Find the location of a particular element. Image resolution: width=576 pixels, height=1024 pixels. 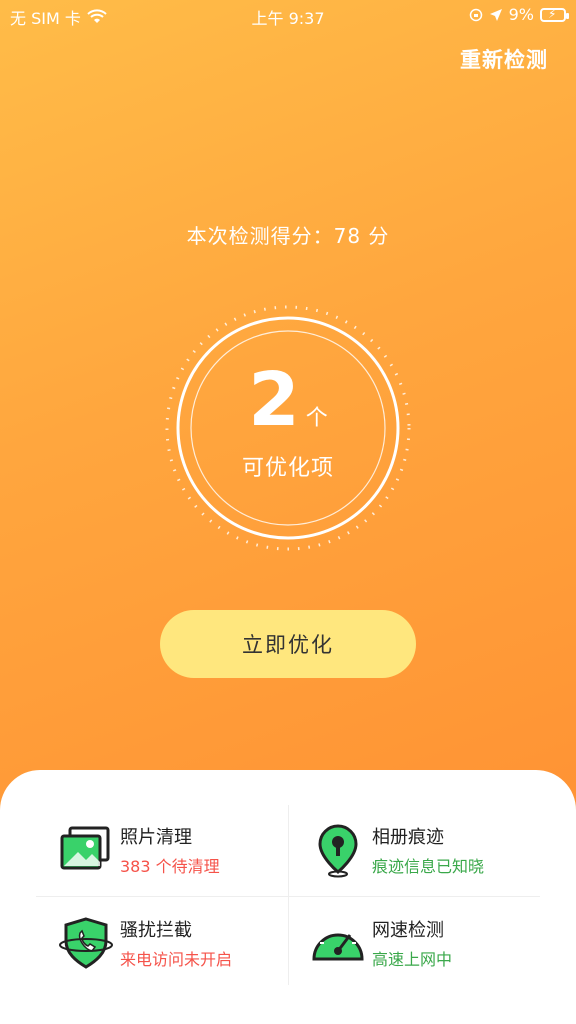

panel-divider-horizontal is located at coordinates (288, 896).